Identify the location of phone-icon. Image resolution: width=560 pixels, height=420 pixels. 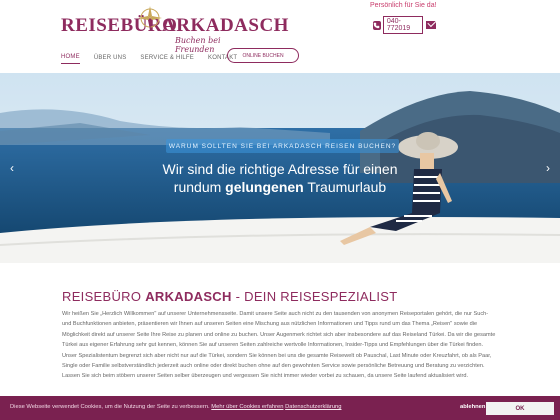
(377, 25).